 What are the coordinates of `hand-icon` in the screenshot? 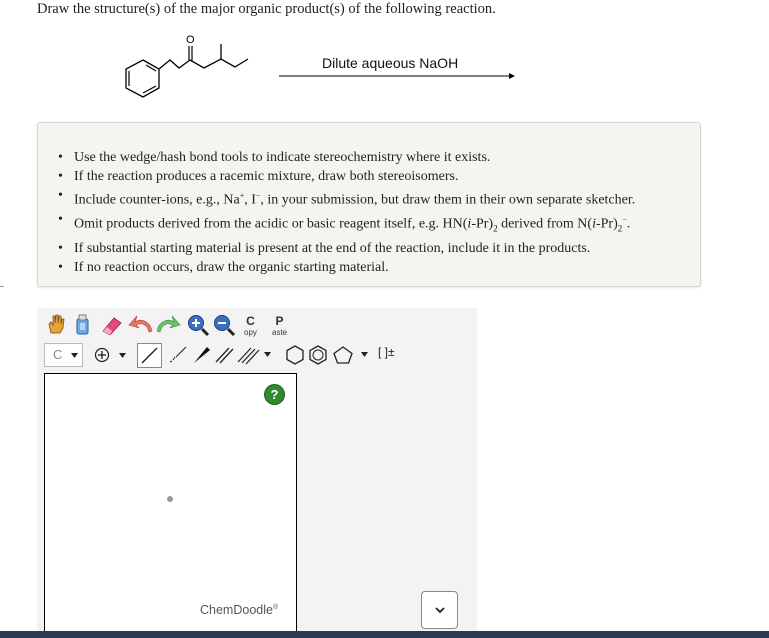 It's located at (56, 324).